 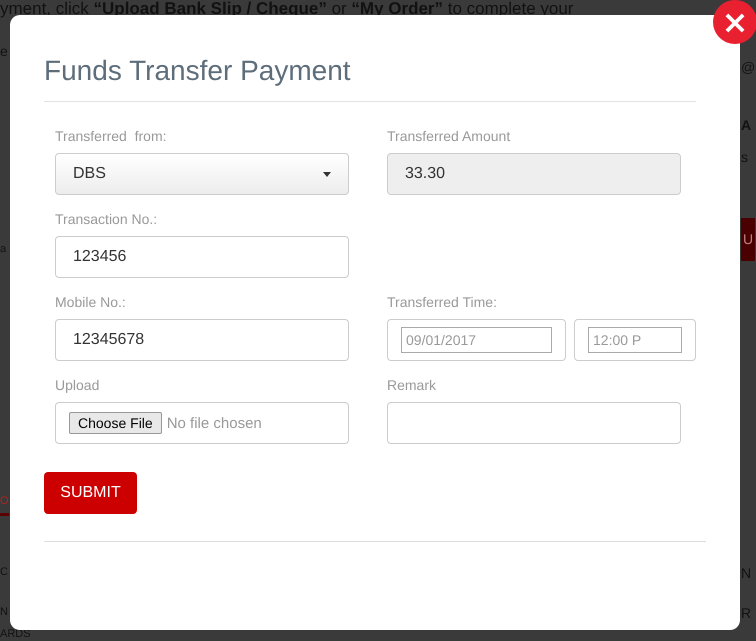 I want to click on field-label: Transaction No.:, so click(x=106, y=219).